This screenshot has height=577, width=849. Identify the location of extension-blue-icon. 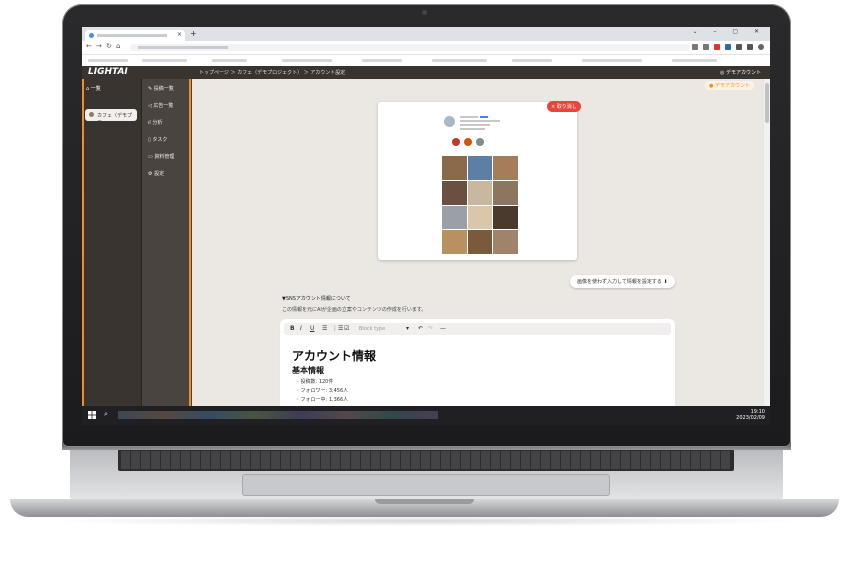
(728, 47).